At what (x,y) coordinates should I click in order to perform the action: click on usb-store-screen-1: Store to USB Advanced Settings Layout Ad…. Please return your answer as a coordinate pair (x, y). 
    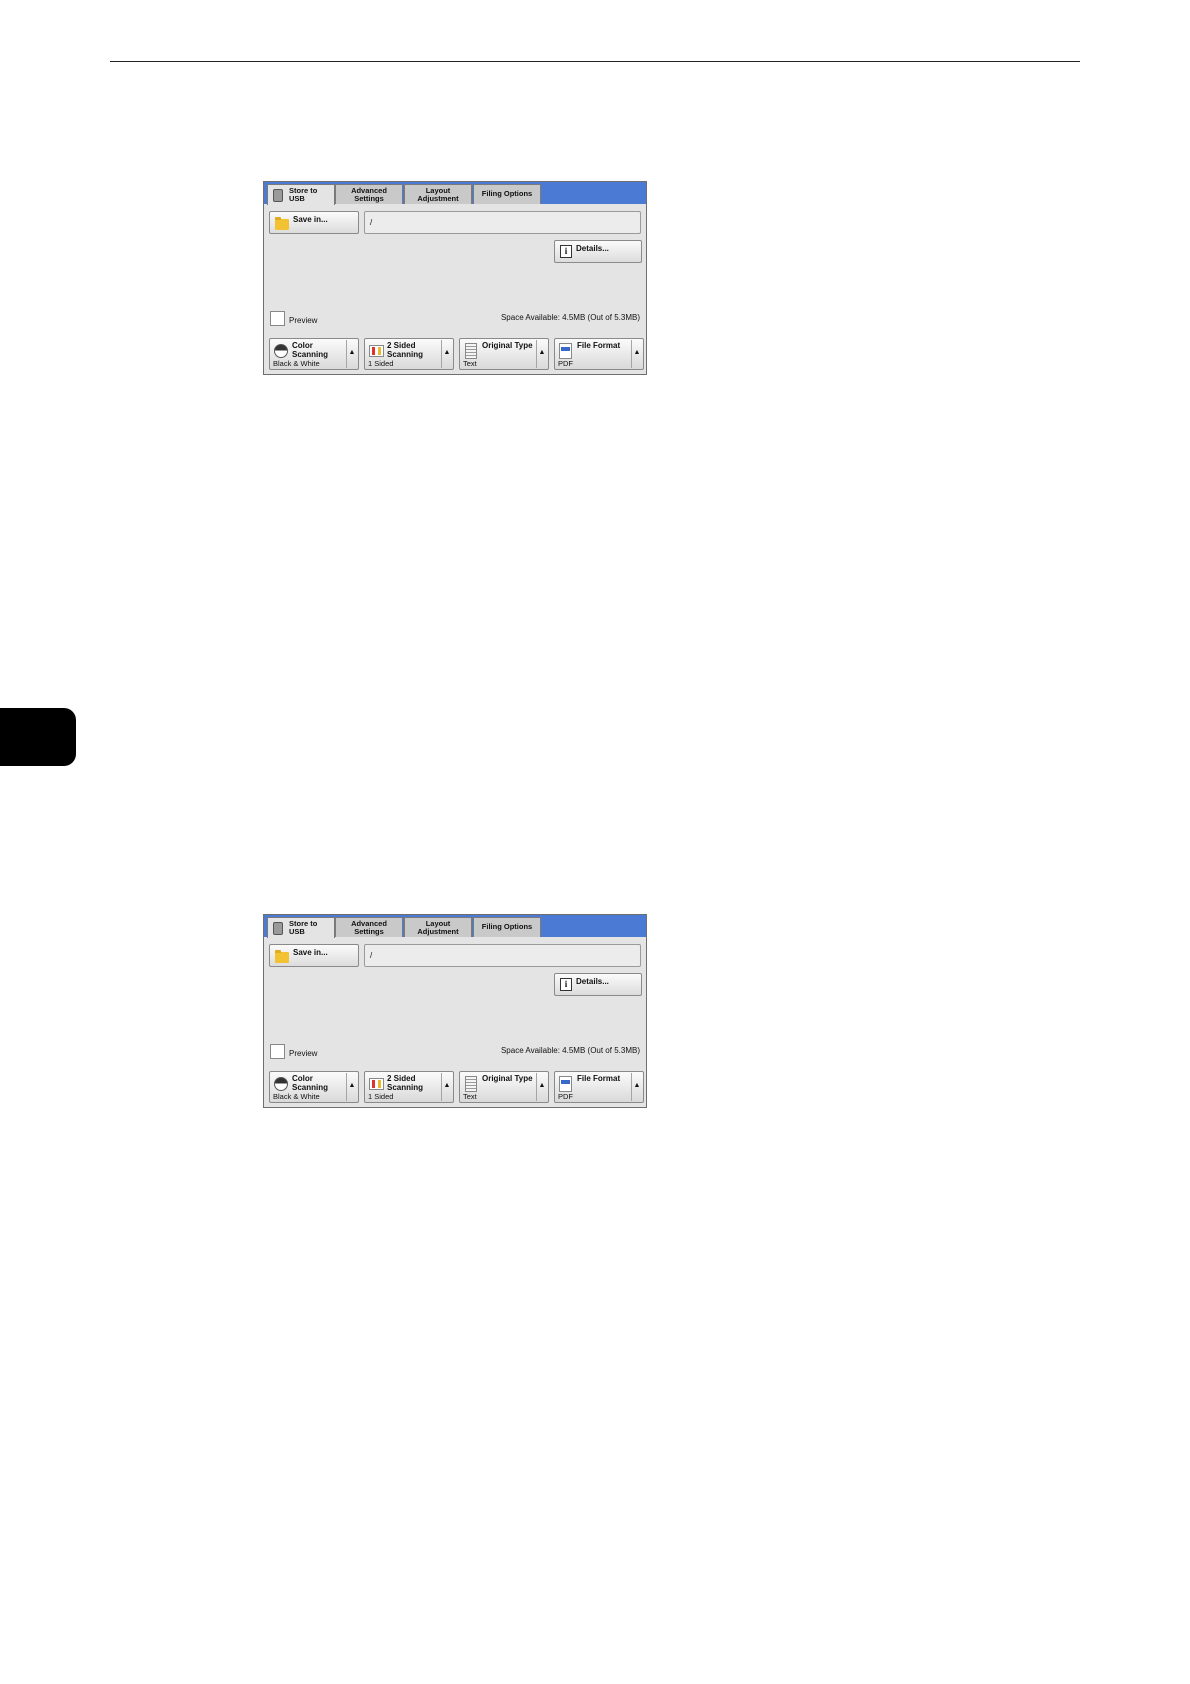
    Looking at the image, I should click on (455, 278).